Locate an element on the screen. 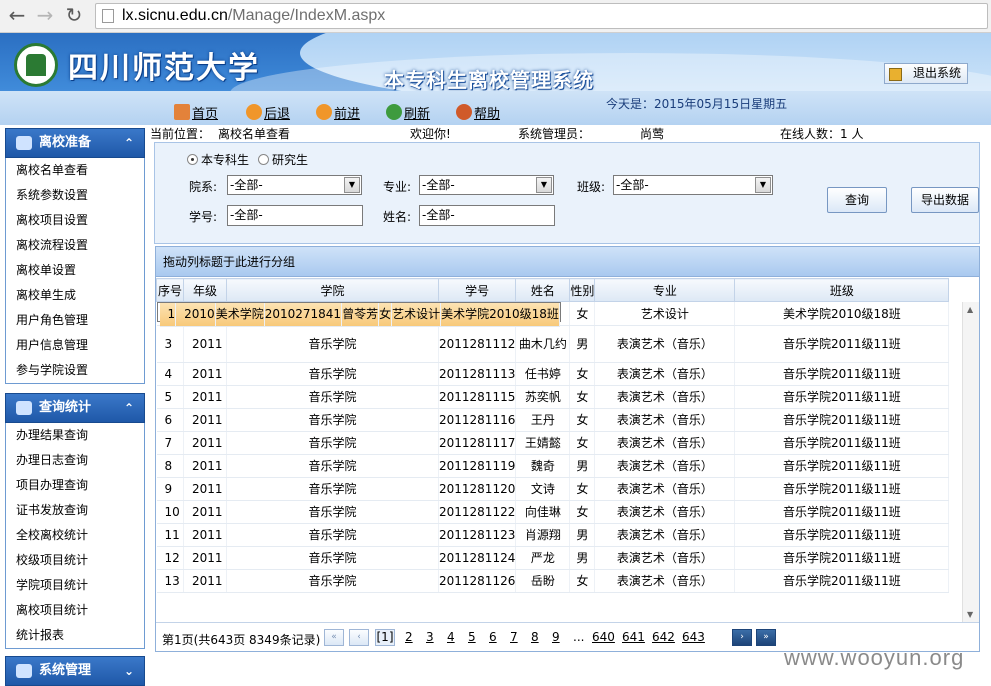  column-header-grade: 年级 is located at coordinates (205, 290).